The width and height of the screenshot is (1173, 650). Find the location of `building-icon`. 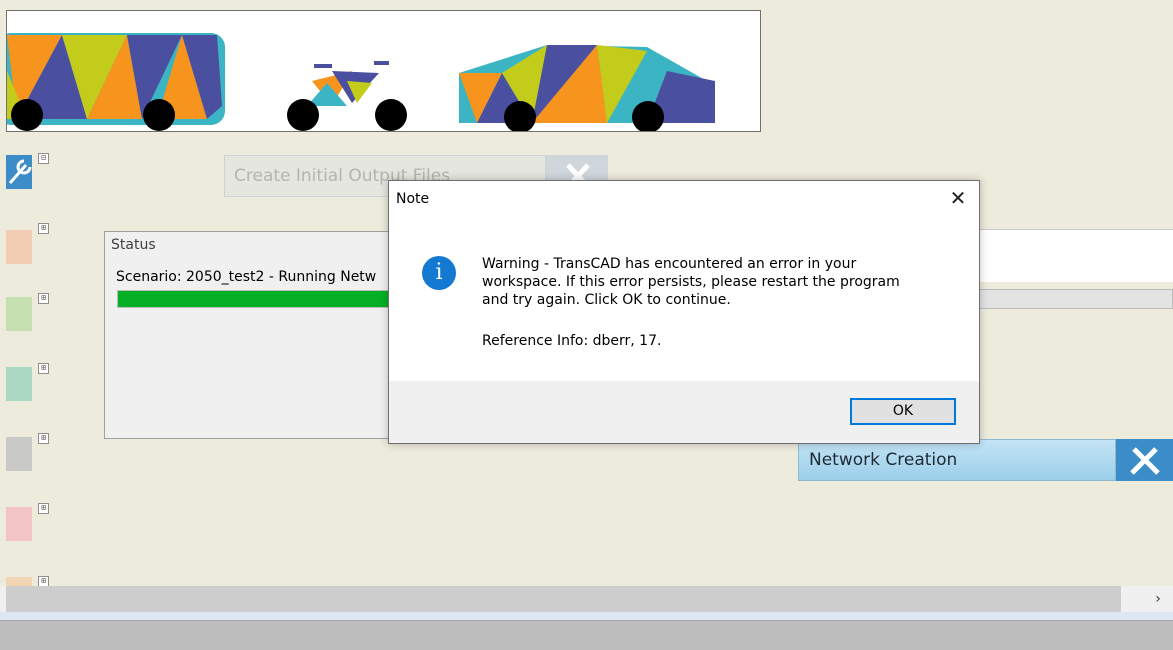

building-icon is located at coordinates (19, 247).